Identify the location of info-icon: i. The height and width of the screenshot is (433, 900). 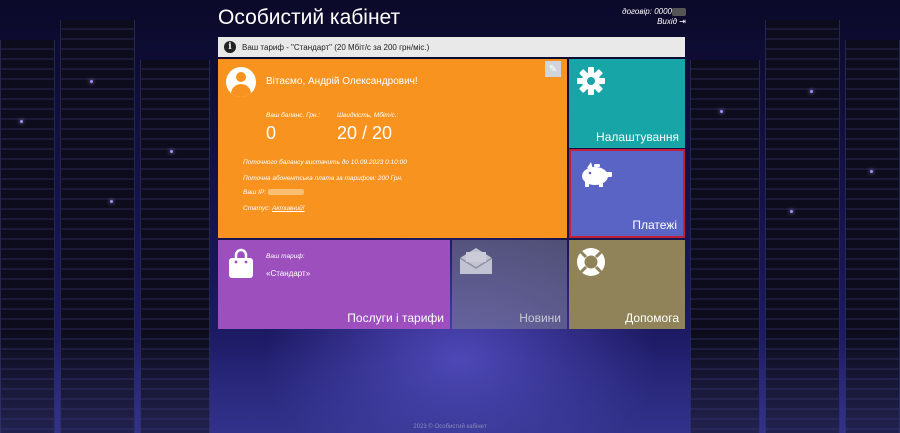
(230, 47).